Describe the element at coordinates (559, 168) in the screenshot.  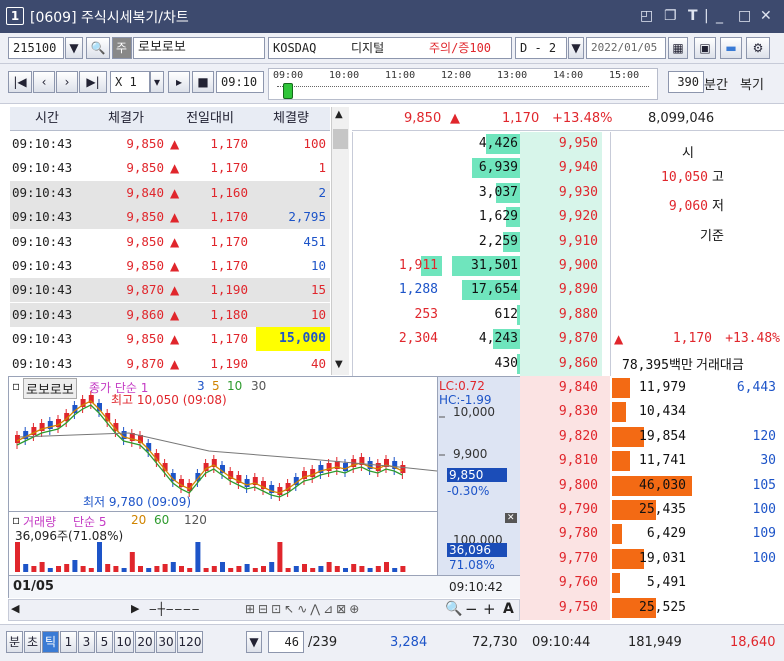
I see `ask-price: 9,940` at that location.